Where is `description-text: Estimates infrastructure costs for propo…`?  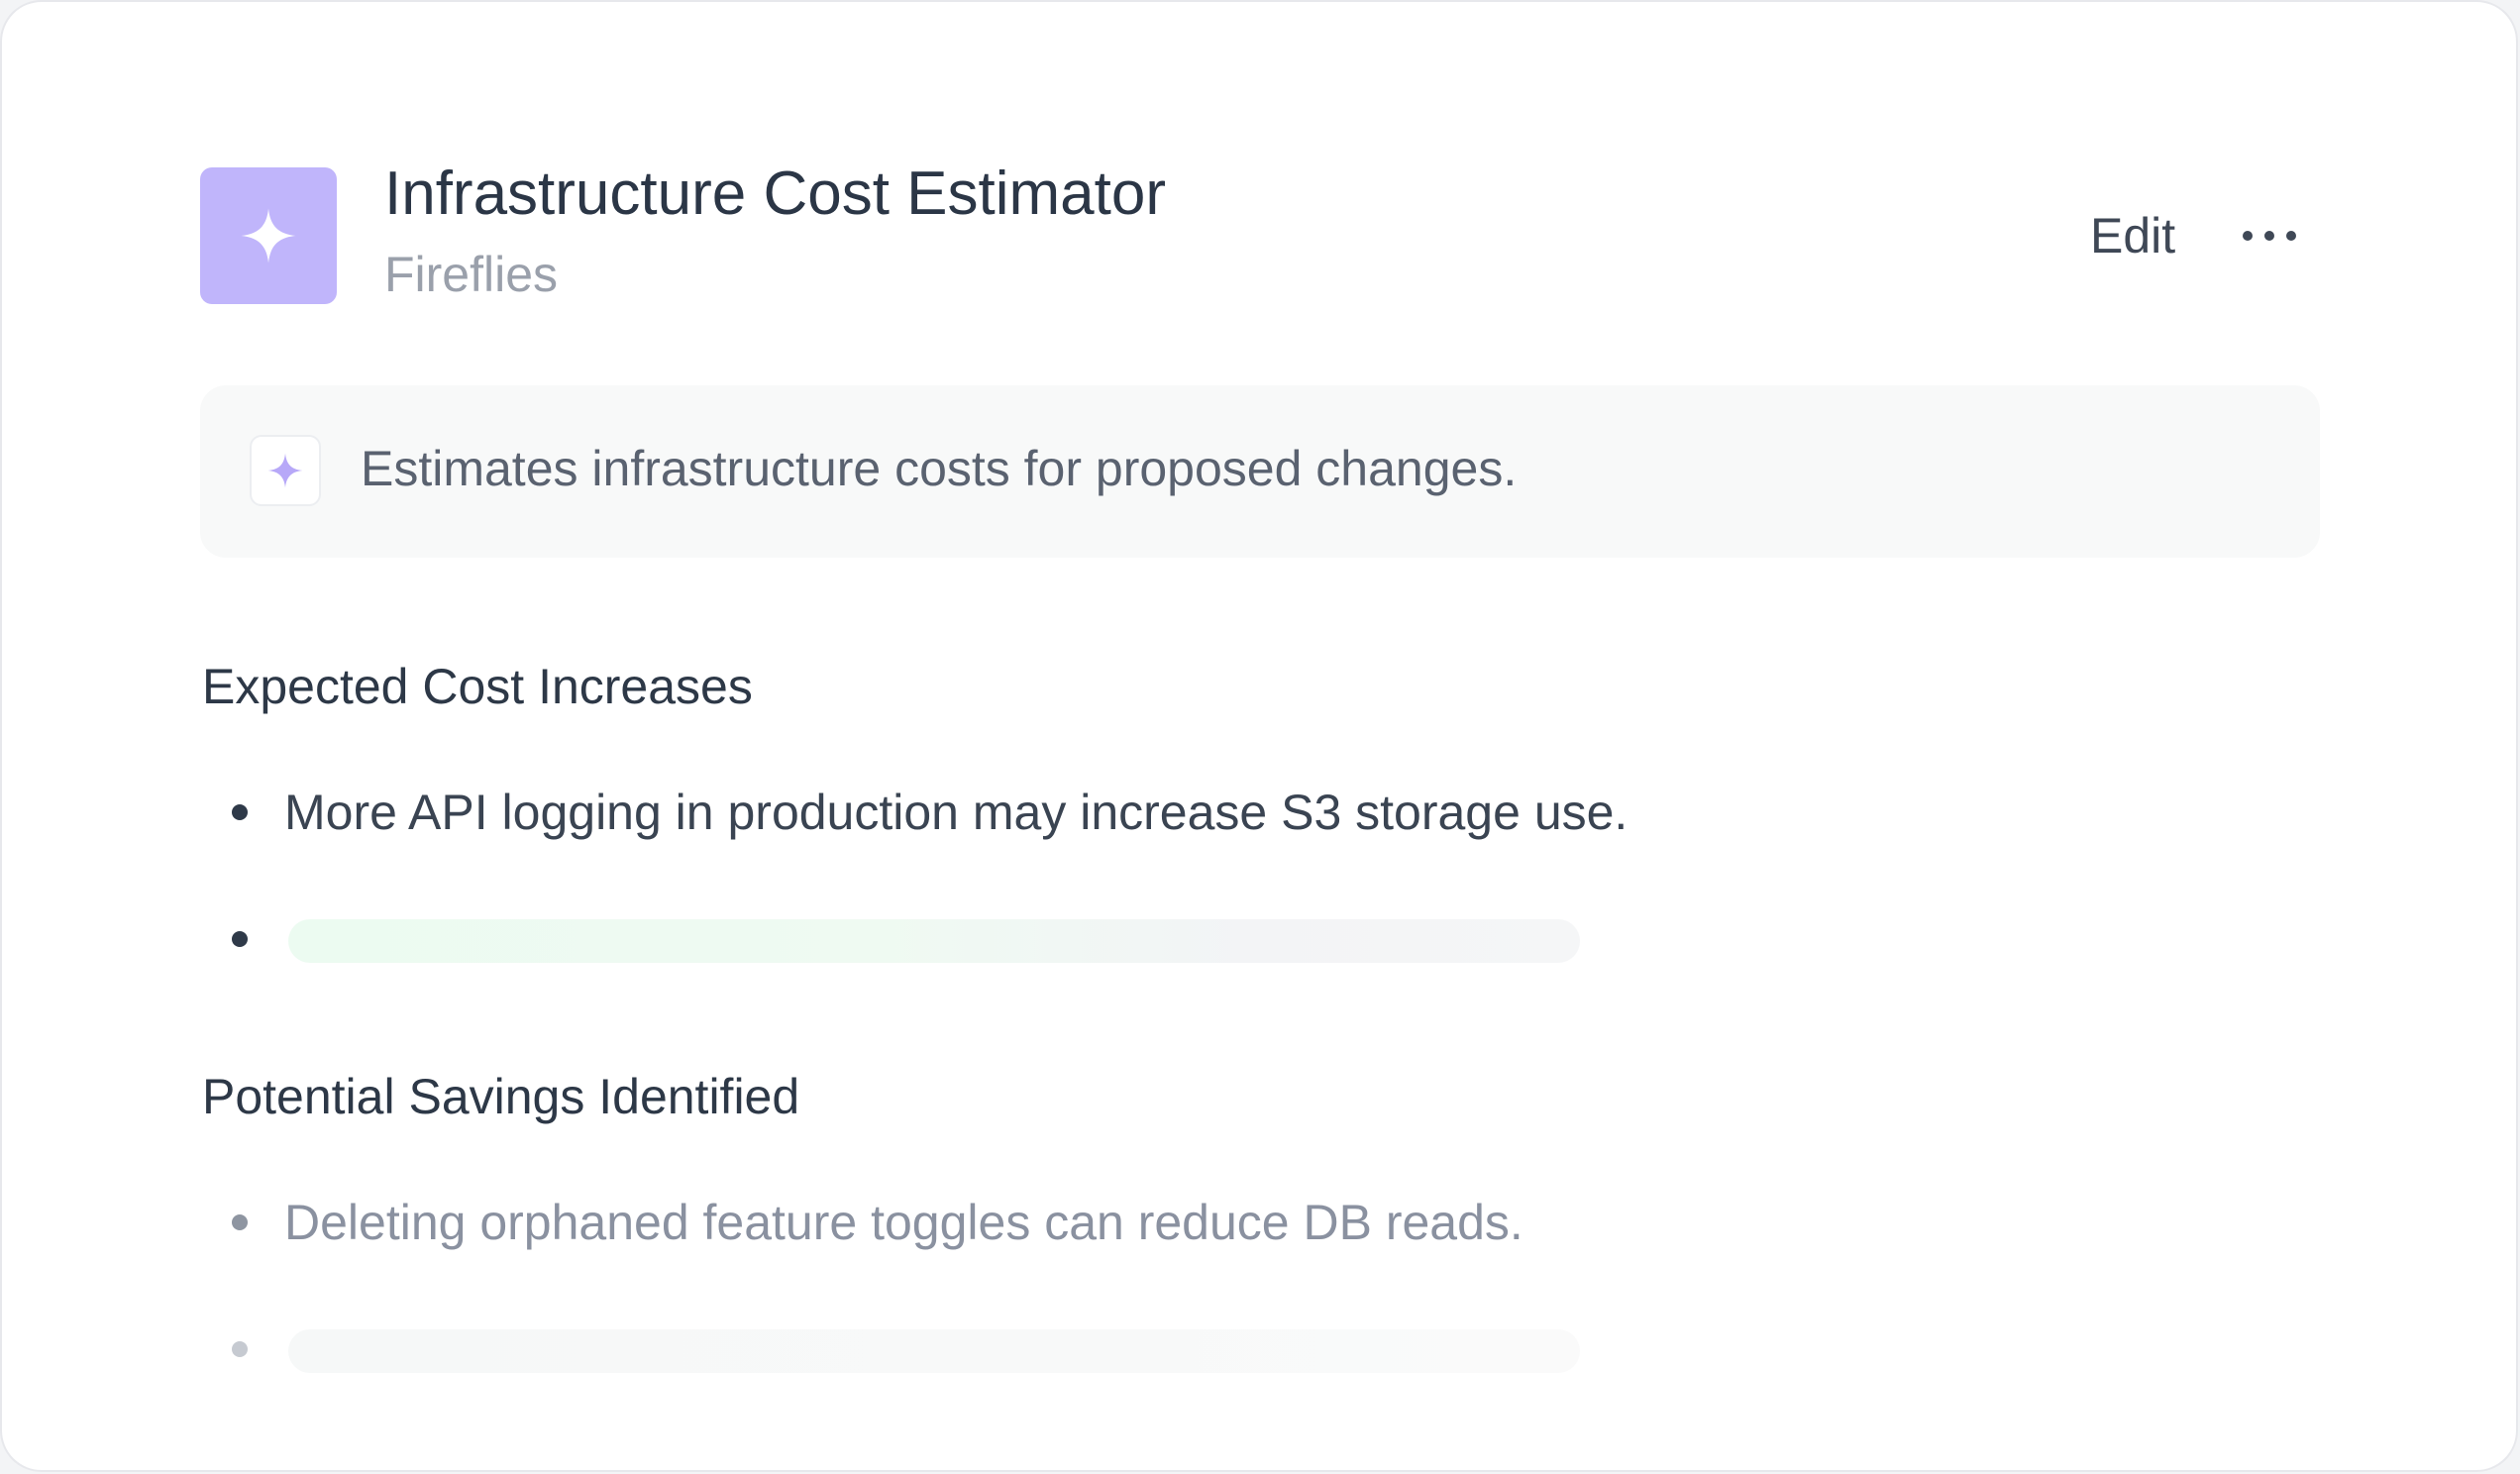
description-text: Estimates infrastructure costs for propo… is located at coordinates (939, 469).